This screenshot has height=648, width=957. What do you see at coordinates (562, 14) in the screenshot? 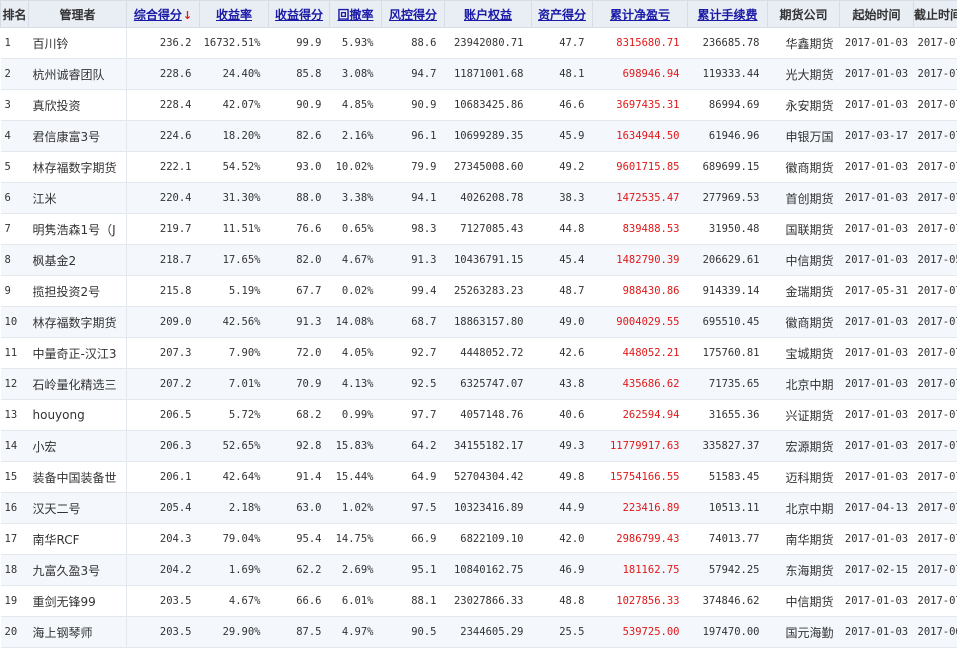
I see `header-asset-score: 资产得分` at bounding box center [562, 14].